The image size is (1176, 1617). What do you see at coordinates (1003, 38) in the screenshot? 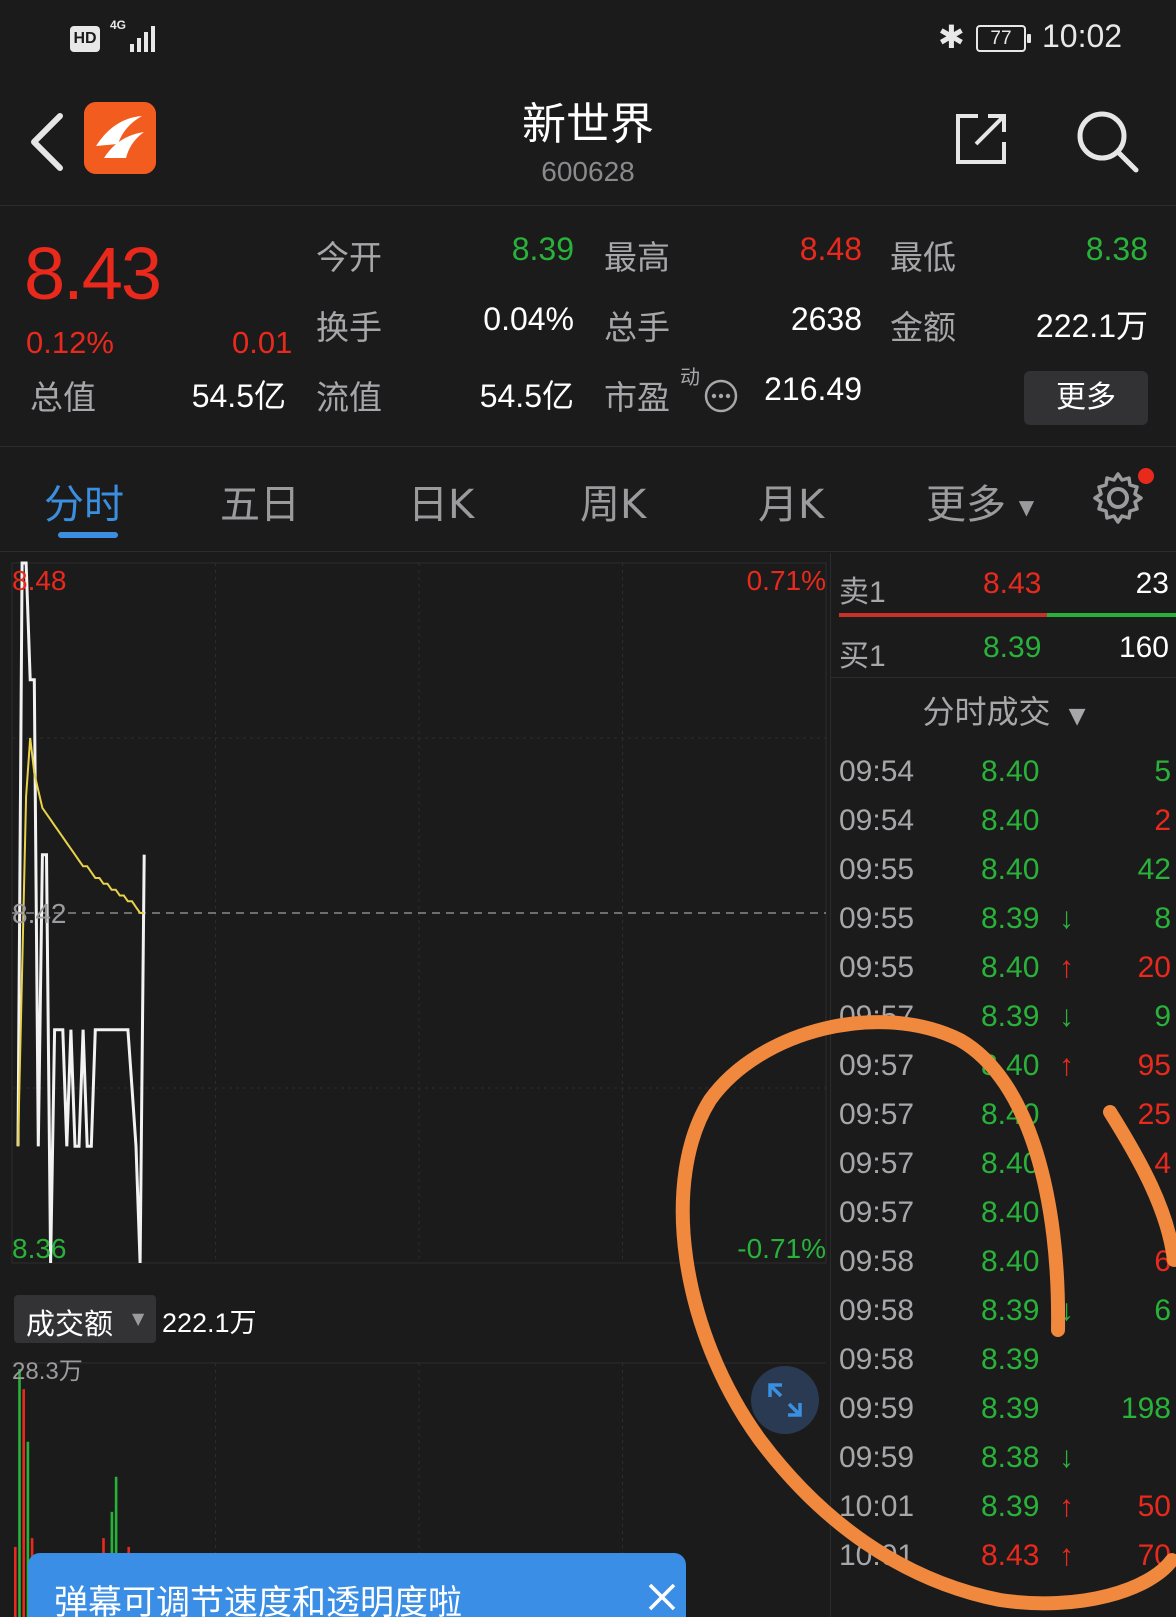
I see `battery-icon: 77` at bounding box center [1003, 38].